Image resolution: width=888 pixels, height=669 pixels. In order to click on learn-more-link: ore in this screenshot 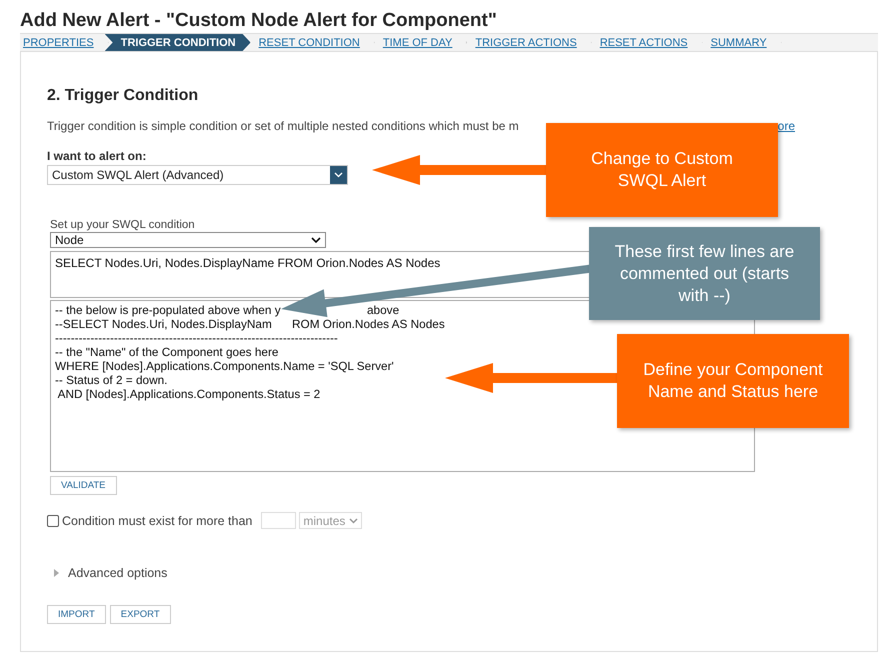, I will do `click(786, 126)`.